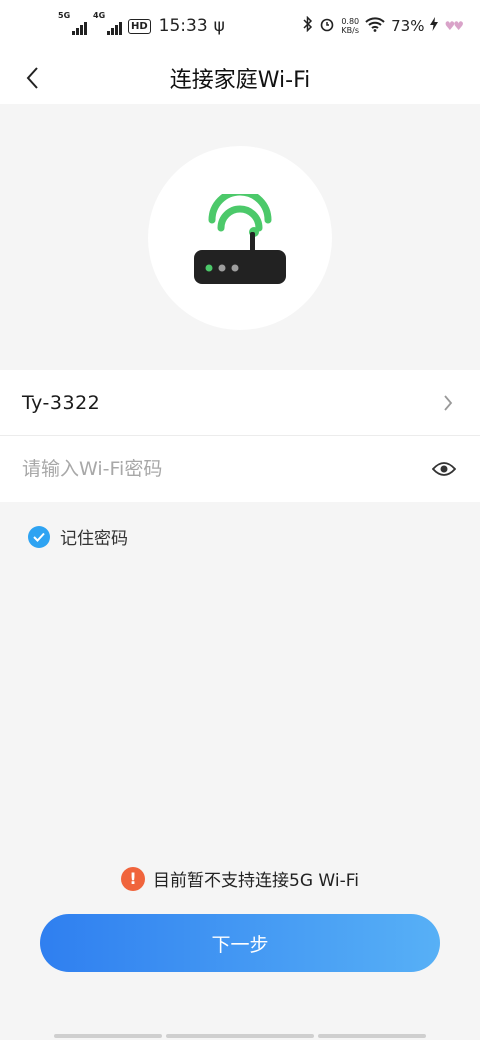  Describe the element at coordinates (444, 469) in the screenshot. I see `eye-icon` at that location.